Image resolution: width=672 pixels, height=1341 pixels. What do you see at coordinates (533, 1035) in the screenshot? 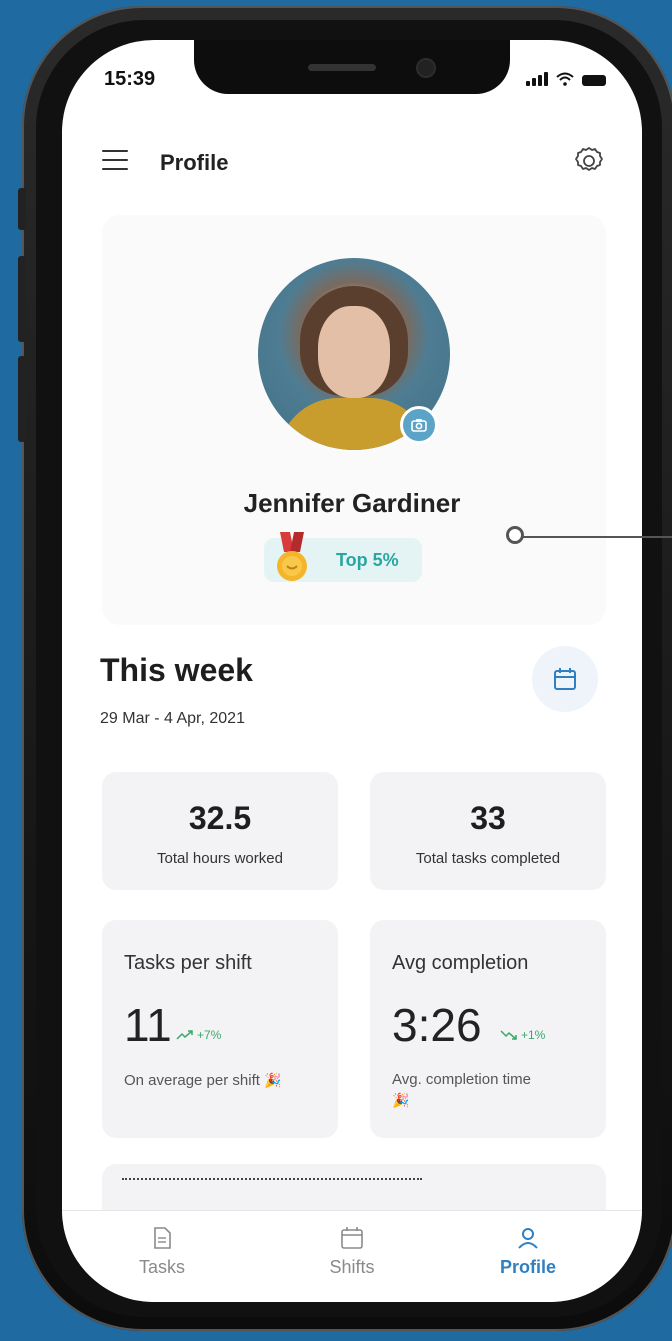
I see `trend-value: +1%` at bounding box center [533, 1035].